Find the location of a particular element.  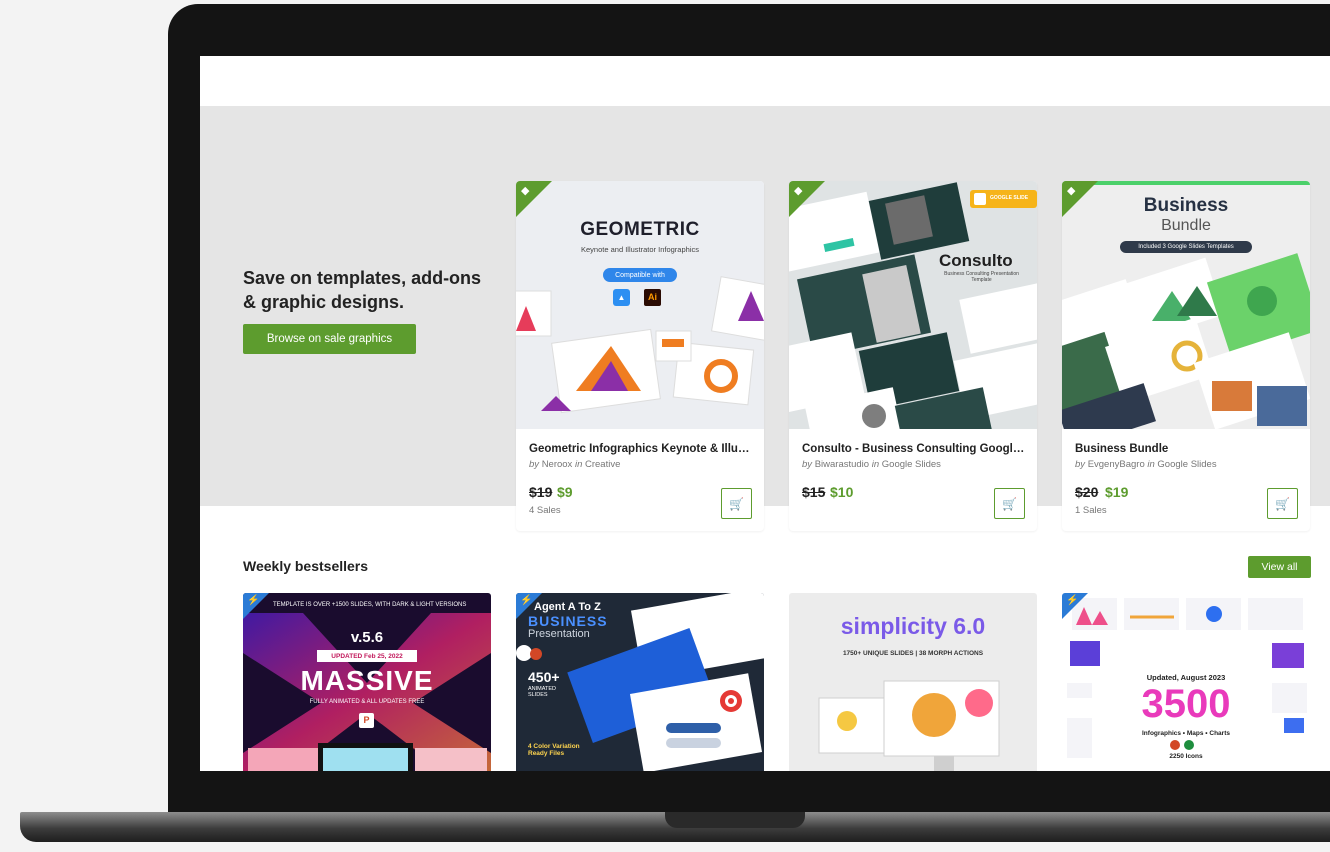

consulting-slides-art is located at coordinates (913, 305).